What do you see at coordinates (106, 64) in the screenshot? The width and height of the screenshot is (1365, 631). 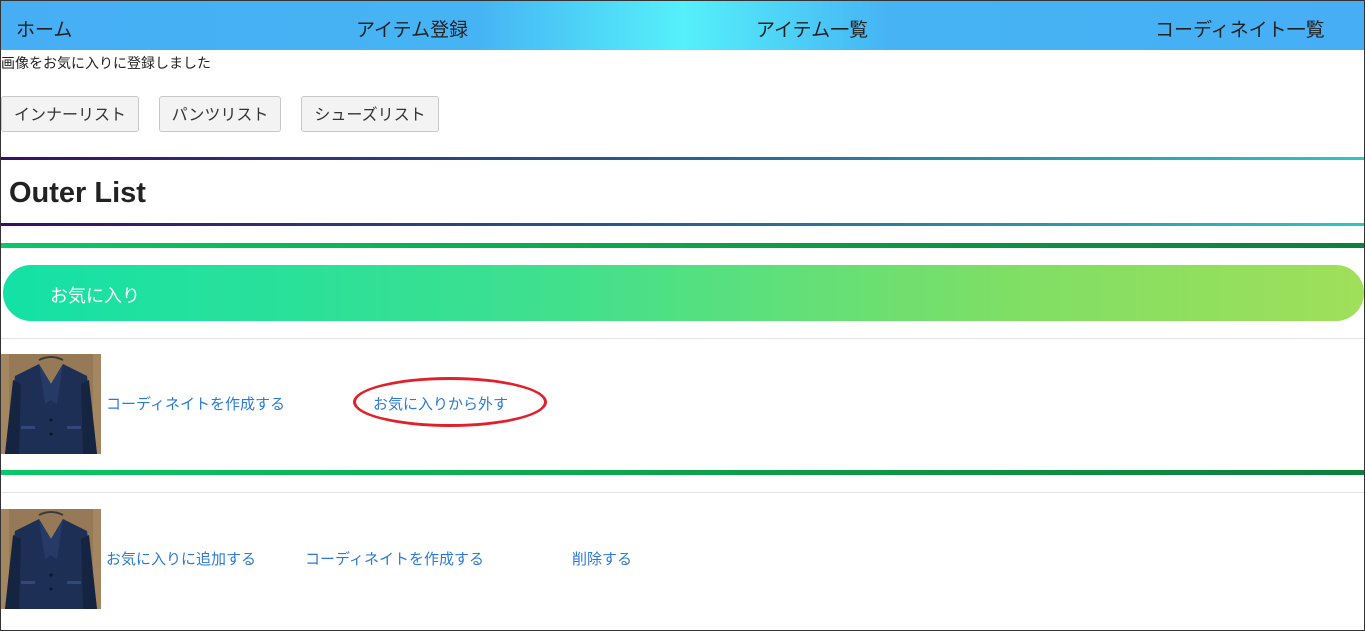 I see `flash-message: 画像をお気に入りに登録しました` at bounding box center [106, 64].